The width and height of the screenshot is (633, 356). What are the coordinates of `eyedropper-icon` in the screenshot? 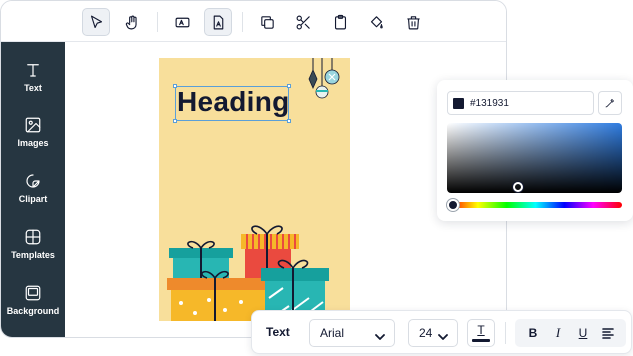 It's located at (610, 103).